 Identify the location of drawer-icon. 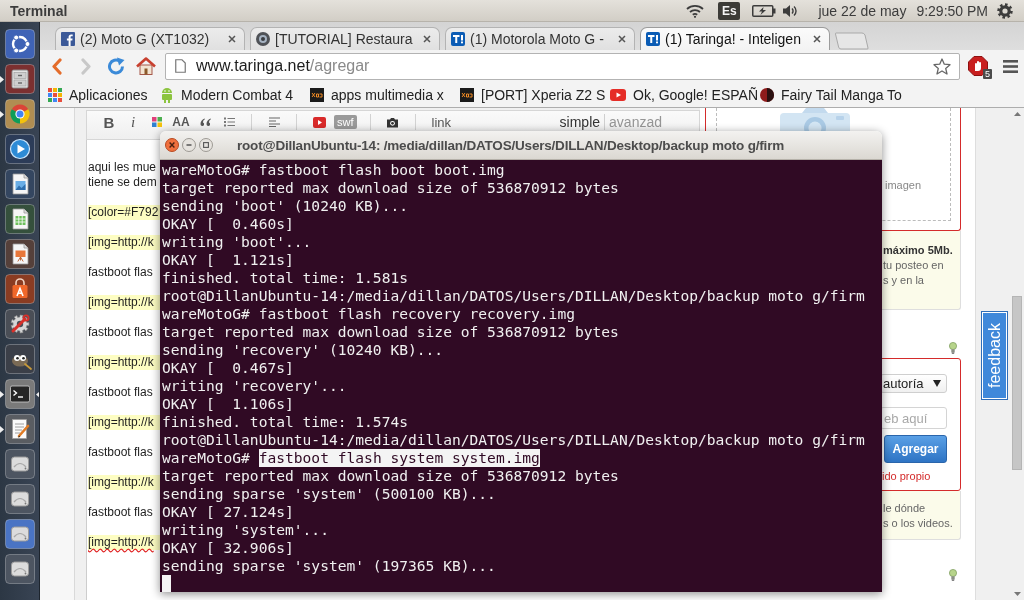
(20, 79).